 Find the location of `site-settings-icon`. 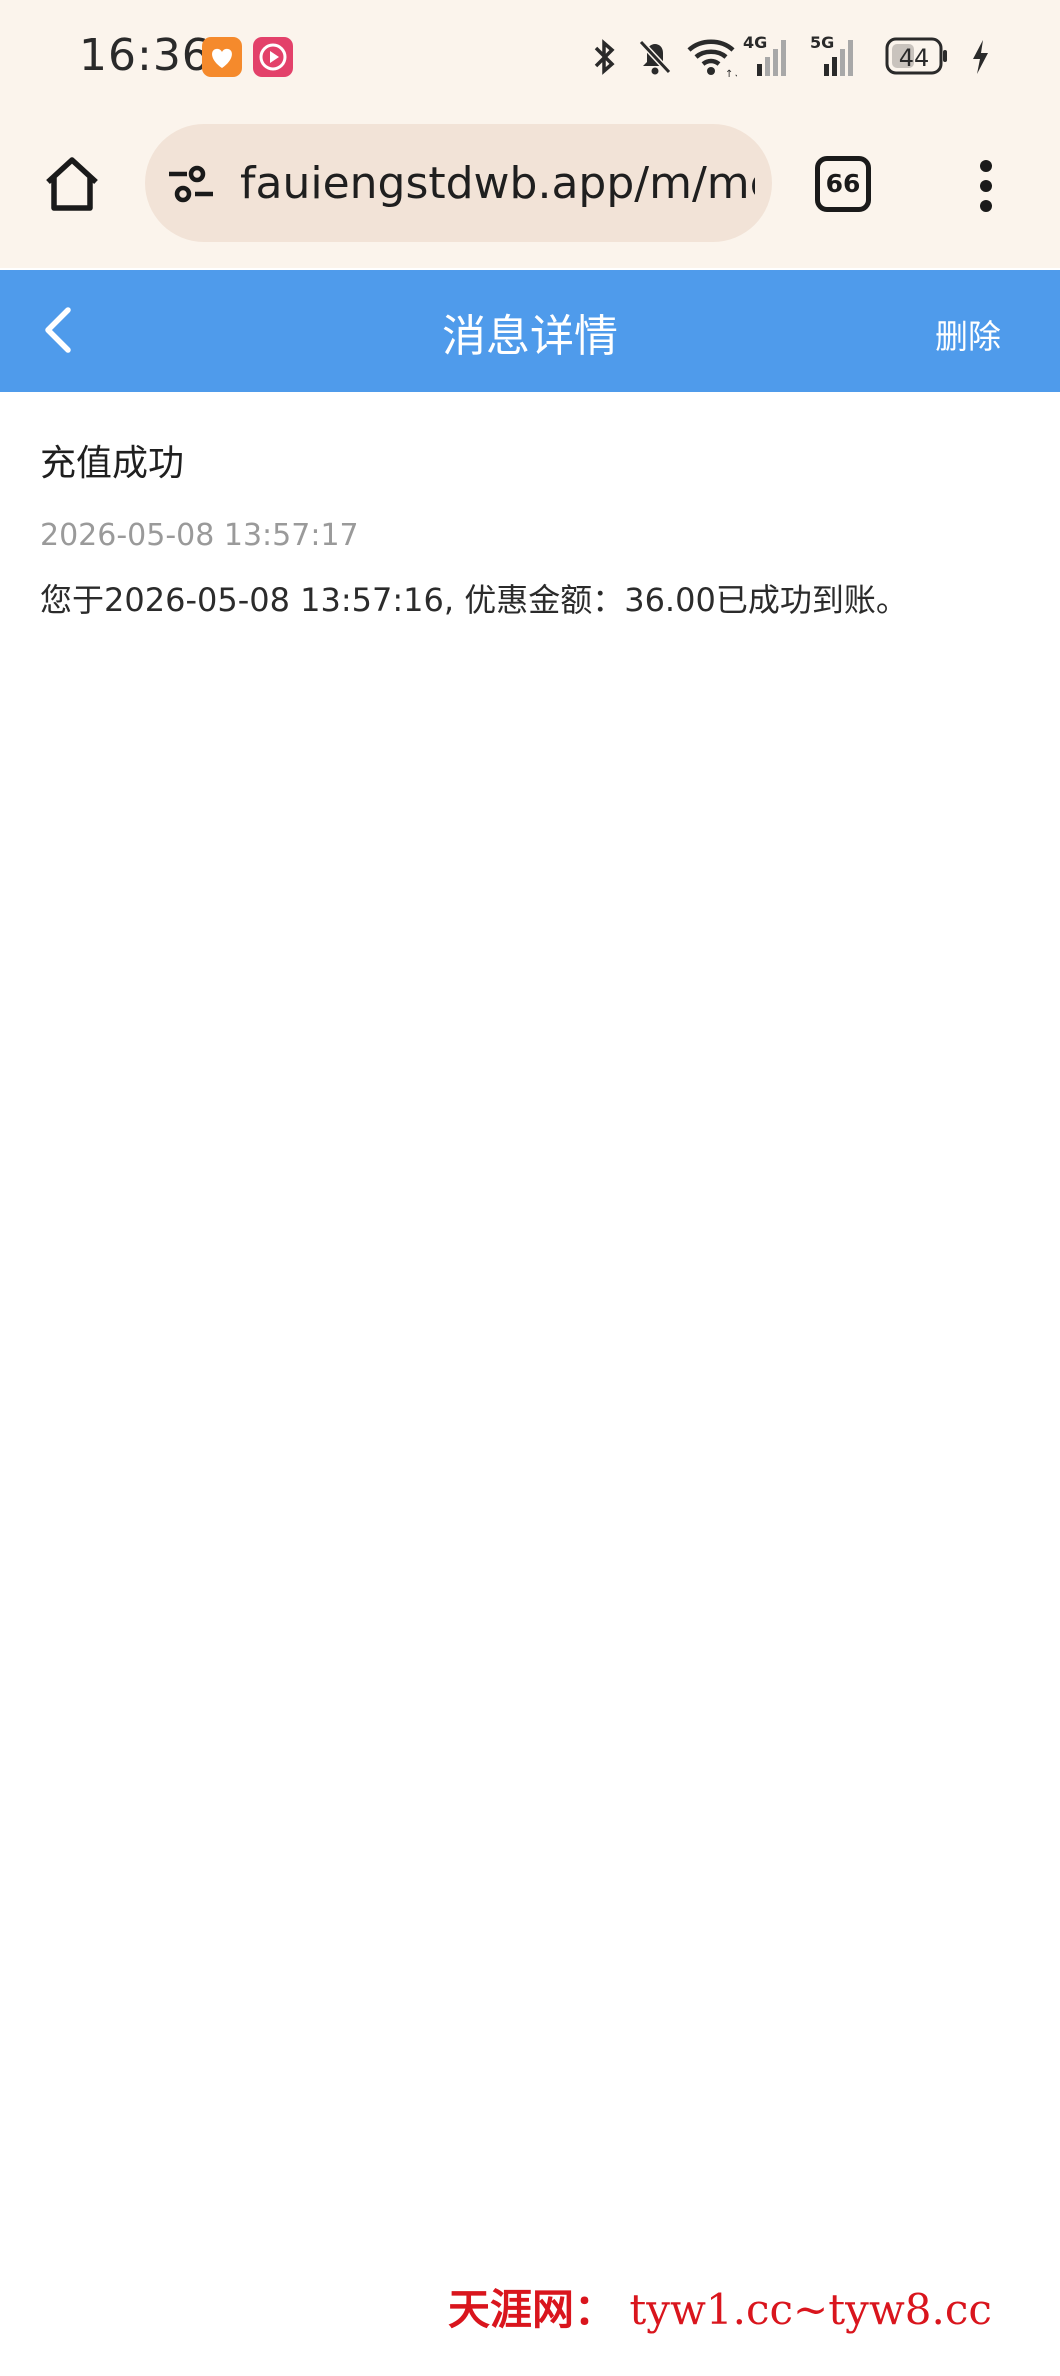

site-settings-icon is located at coordinates (191, 185).